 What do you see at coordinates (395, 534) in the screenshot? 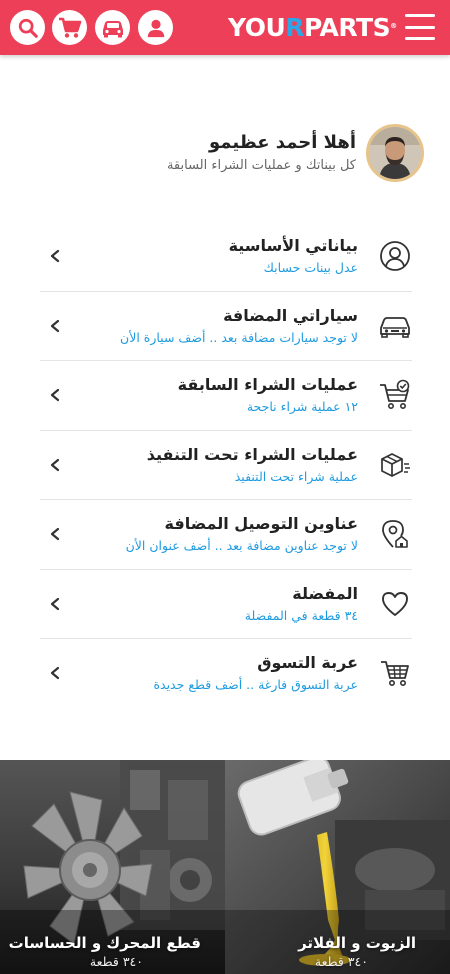
I see `location-home-icon` at bounding box center [395, 534].